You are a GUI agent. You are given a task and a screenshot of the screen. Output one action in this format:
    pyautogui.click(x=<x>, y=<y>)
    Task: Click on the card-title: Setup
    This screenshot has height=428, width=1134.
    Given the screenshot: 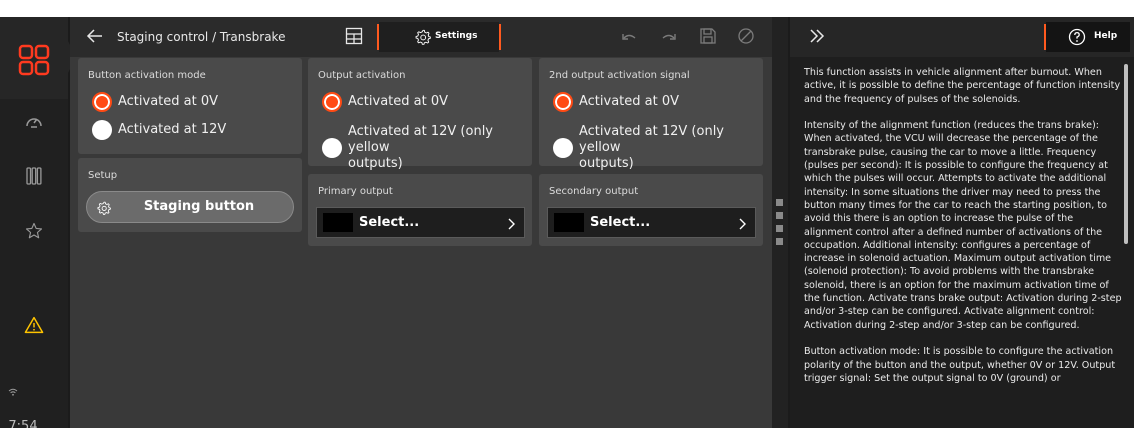 What is the action you would take?
    pyautogui.click(x=103, y=175)
    